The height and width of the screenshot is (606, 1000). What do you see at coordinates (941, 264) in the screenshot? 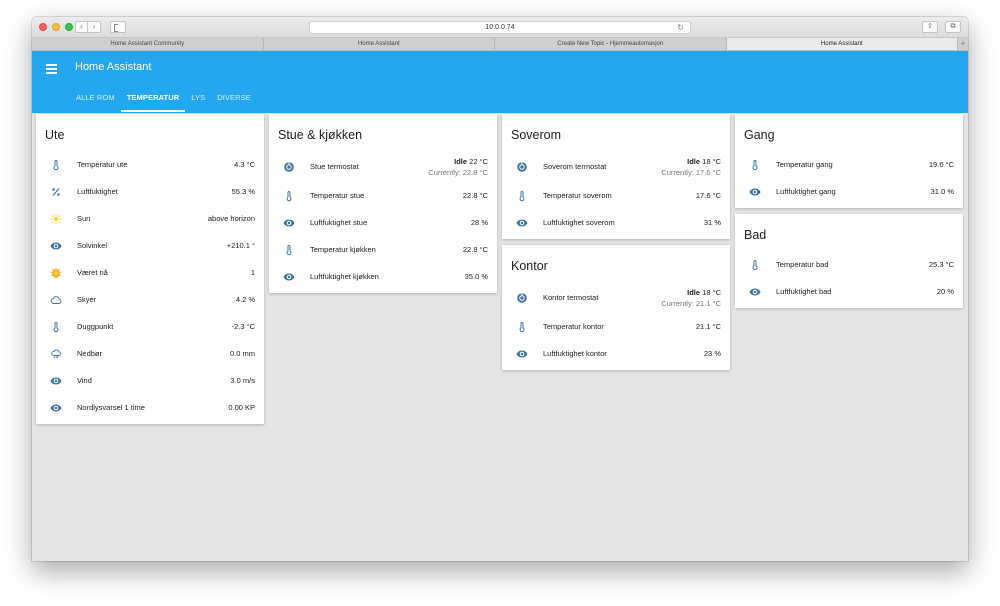
I see `entity-value: 25.3 °C` at bounding box center [941, 264].